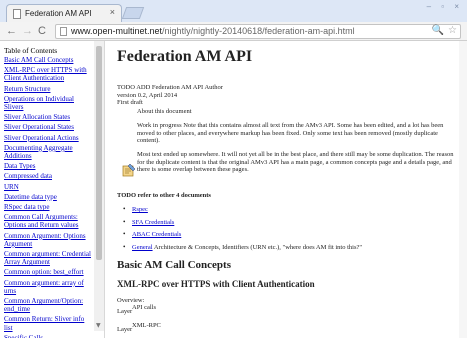 The height and width of the screenshot is (338, 467). Describe the element at coordinates (112, 12) in the screenshot. I see `tab-close-icon: ×` at that location.